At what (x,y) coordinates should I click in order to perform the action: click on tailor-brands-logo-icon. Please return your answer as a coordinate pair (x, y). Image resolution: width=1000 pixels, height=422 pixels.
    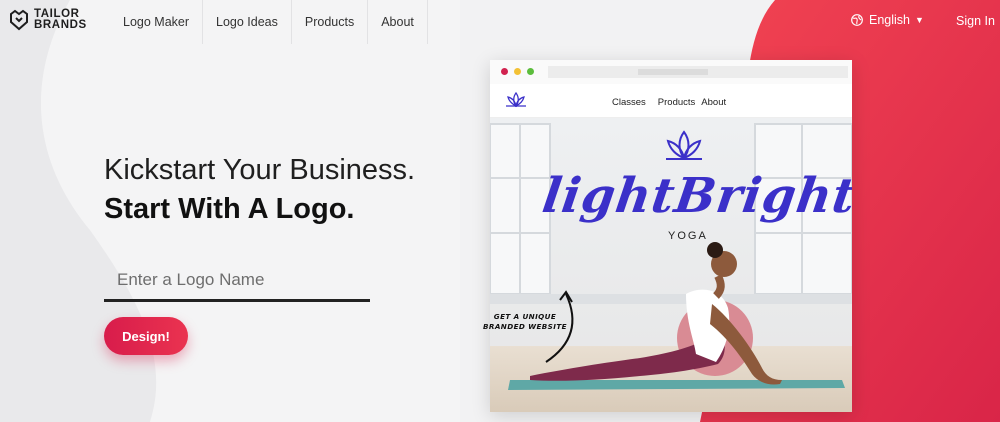
    Looking at the image, I should click on (19, 20).